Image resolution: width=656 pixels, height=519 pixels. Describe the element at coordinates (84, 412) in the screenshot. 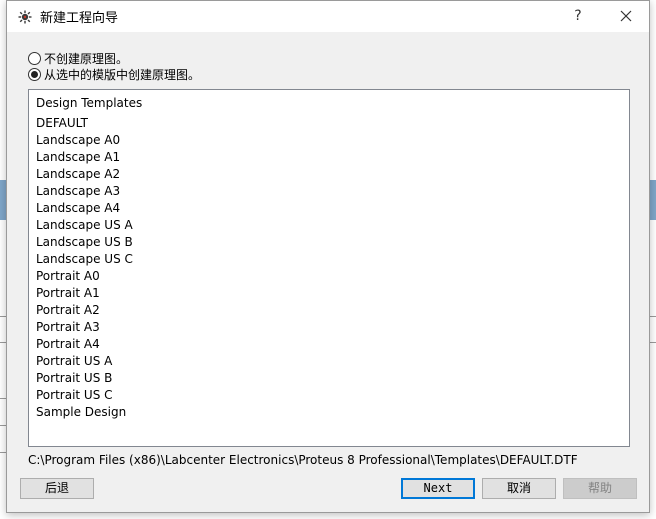

I see `list-item: Sample Design` at that location.